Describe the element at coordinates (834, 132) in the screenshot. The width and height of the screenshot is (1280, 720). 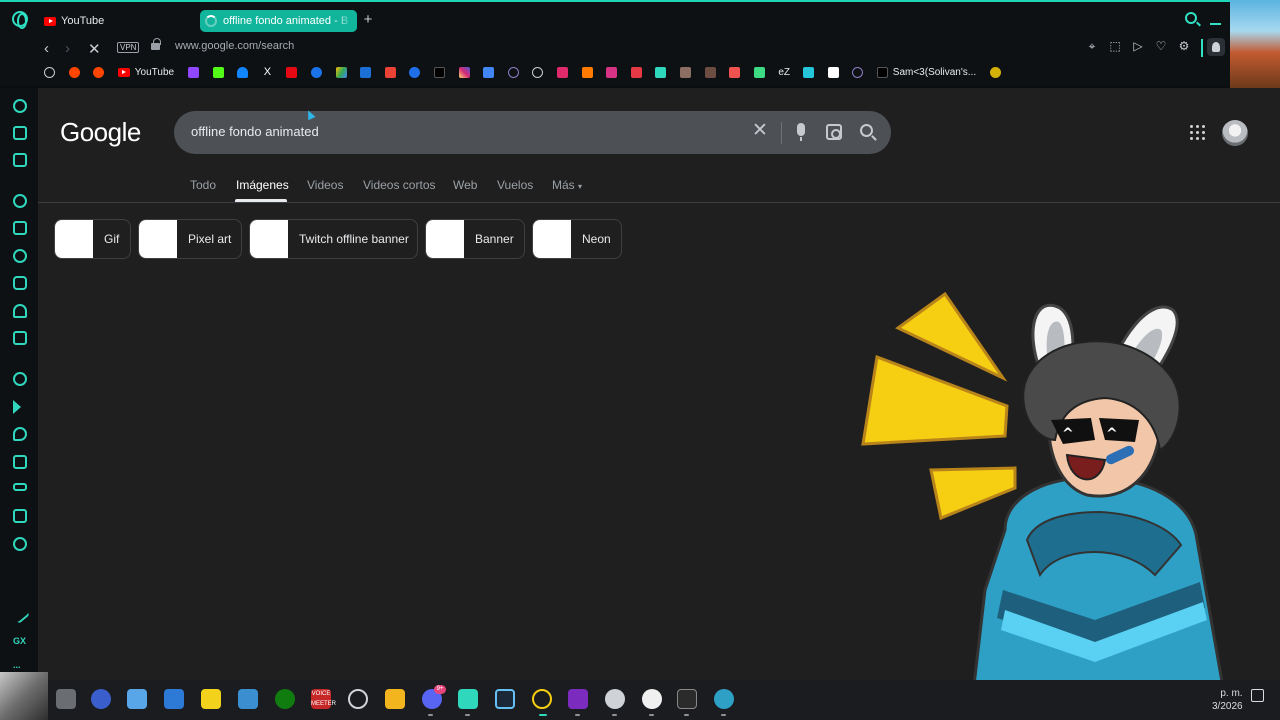
I see `google-lens-icon` at that location.